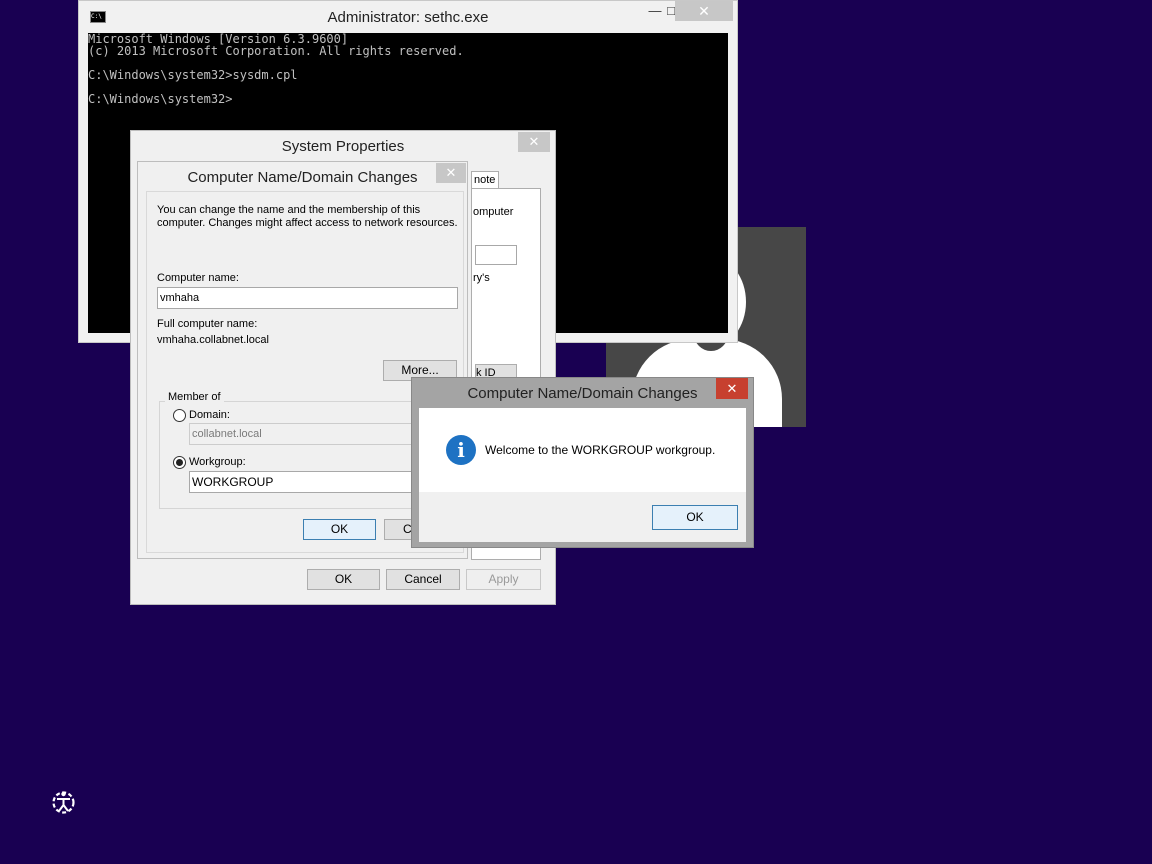 This screenshot has width=1152, height=864. I want to click on namechange-ok-button: OK, so click(339, 529).